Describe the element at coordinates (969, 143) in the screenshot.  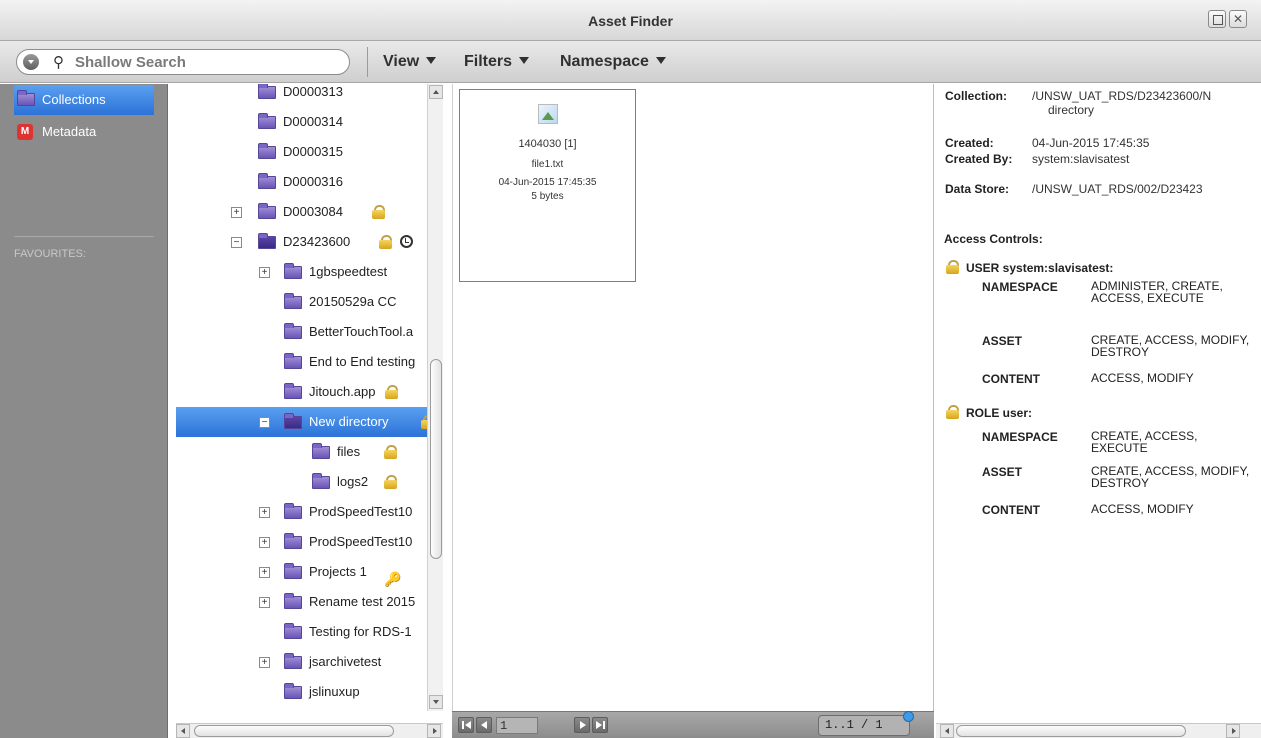
I see `created-label: Created:` at that location.